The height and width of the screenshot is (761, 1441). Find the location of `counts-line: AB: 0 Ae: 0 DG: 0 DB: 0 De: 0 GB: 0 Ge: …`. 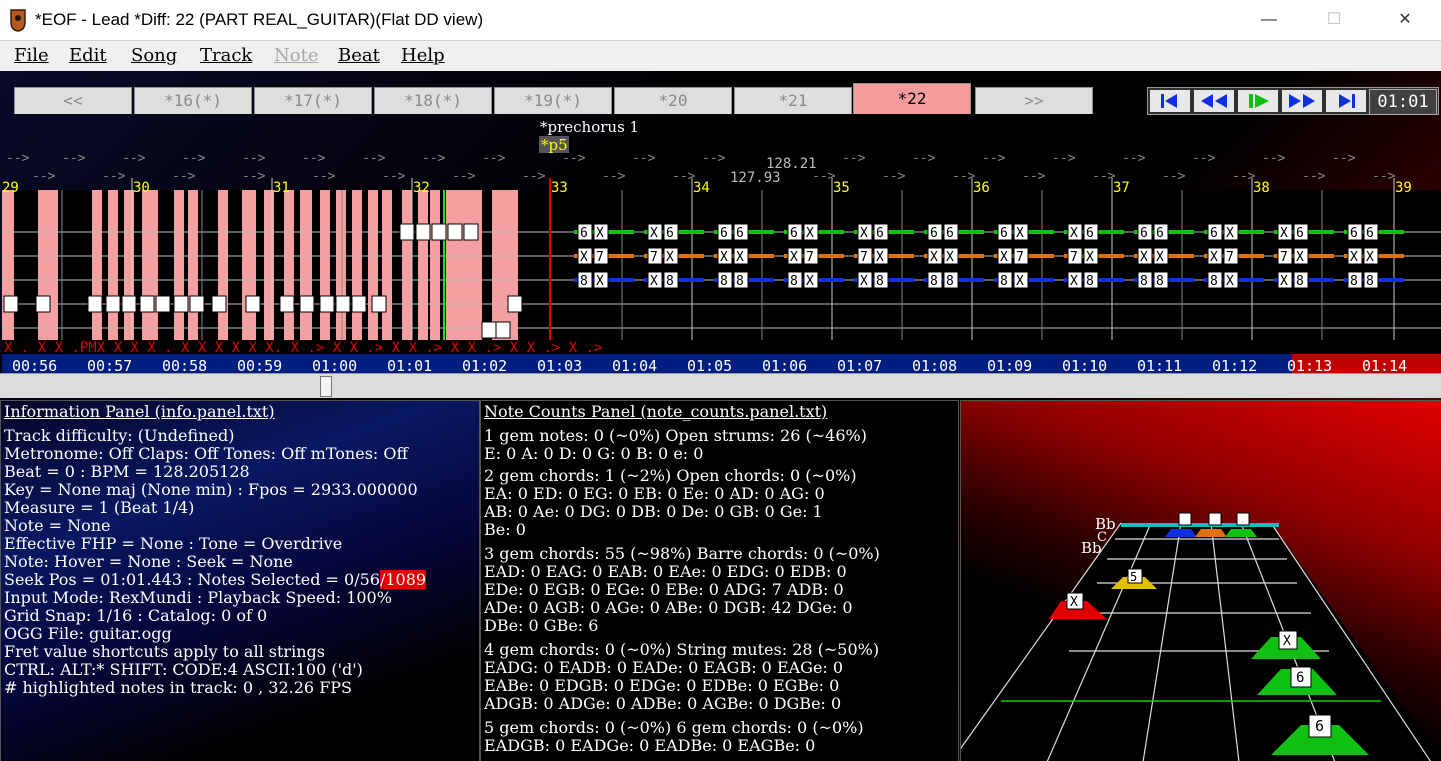

counts-line: AB: 0 Ae: 0 DG: 0 DB: 0 De: 0 GB: 0 Ge: … is located at coordinates (653, 511).